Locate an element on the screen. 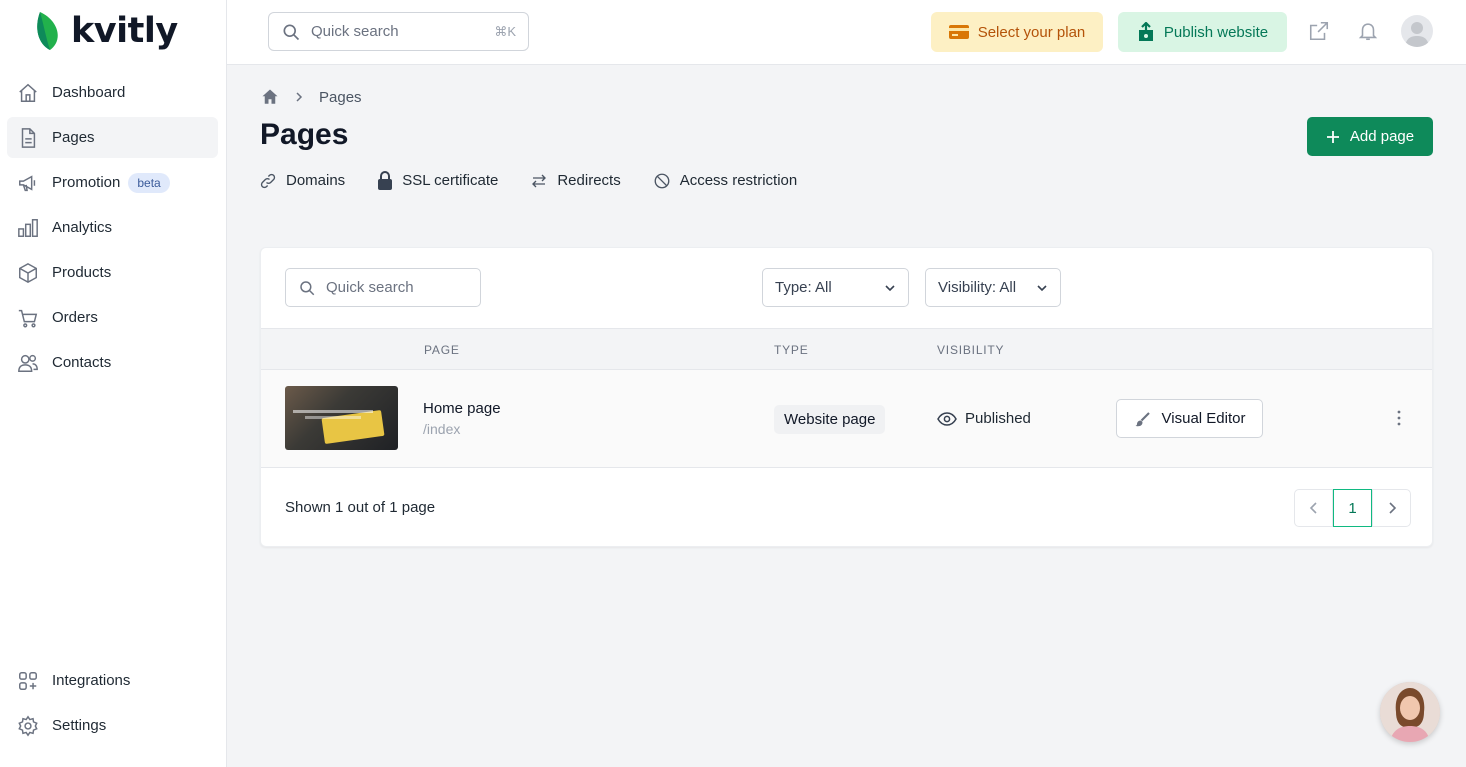 The width and height of the screenshot is (1466, 767). sidebar-bottom-nav: Integrations Settings is located at coordinates (112, 705).